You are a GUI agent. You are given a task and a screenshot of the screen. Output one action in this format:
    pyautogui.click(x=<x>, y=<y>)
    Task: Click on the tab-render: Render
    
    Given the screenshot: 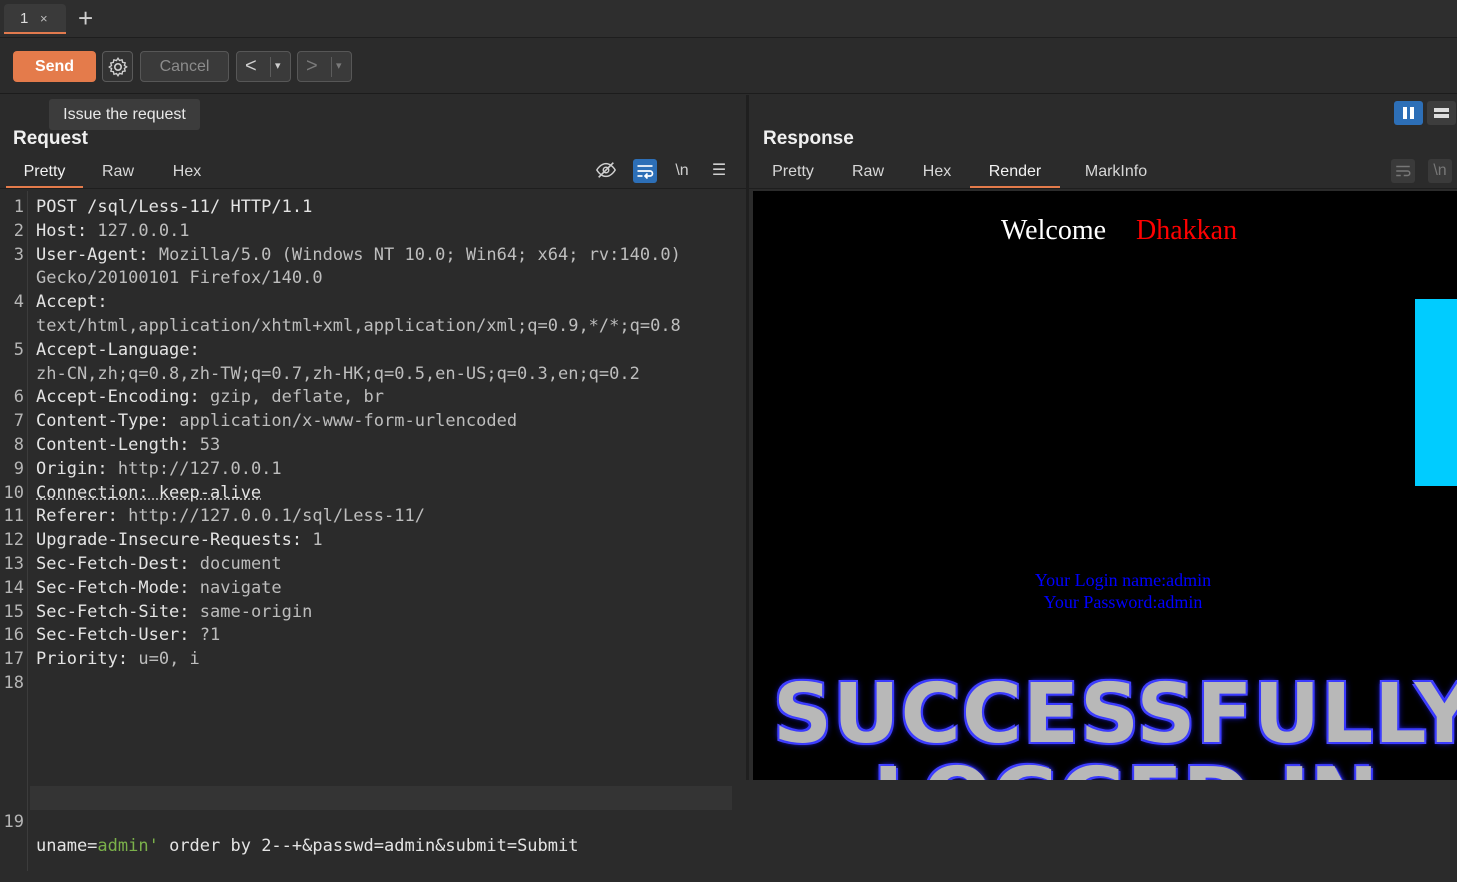 What is the action you would take?
    pyautogui.click(x=1015, y=173)
    